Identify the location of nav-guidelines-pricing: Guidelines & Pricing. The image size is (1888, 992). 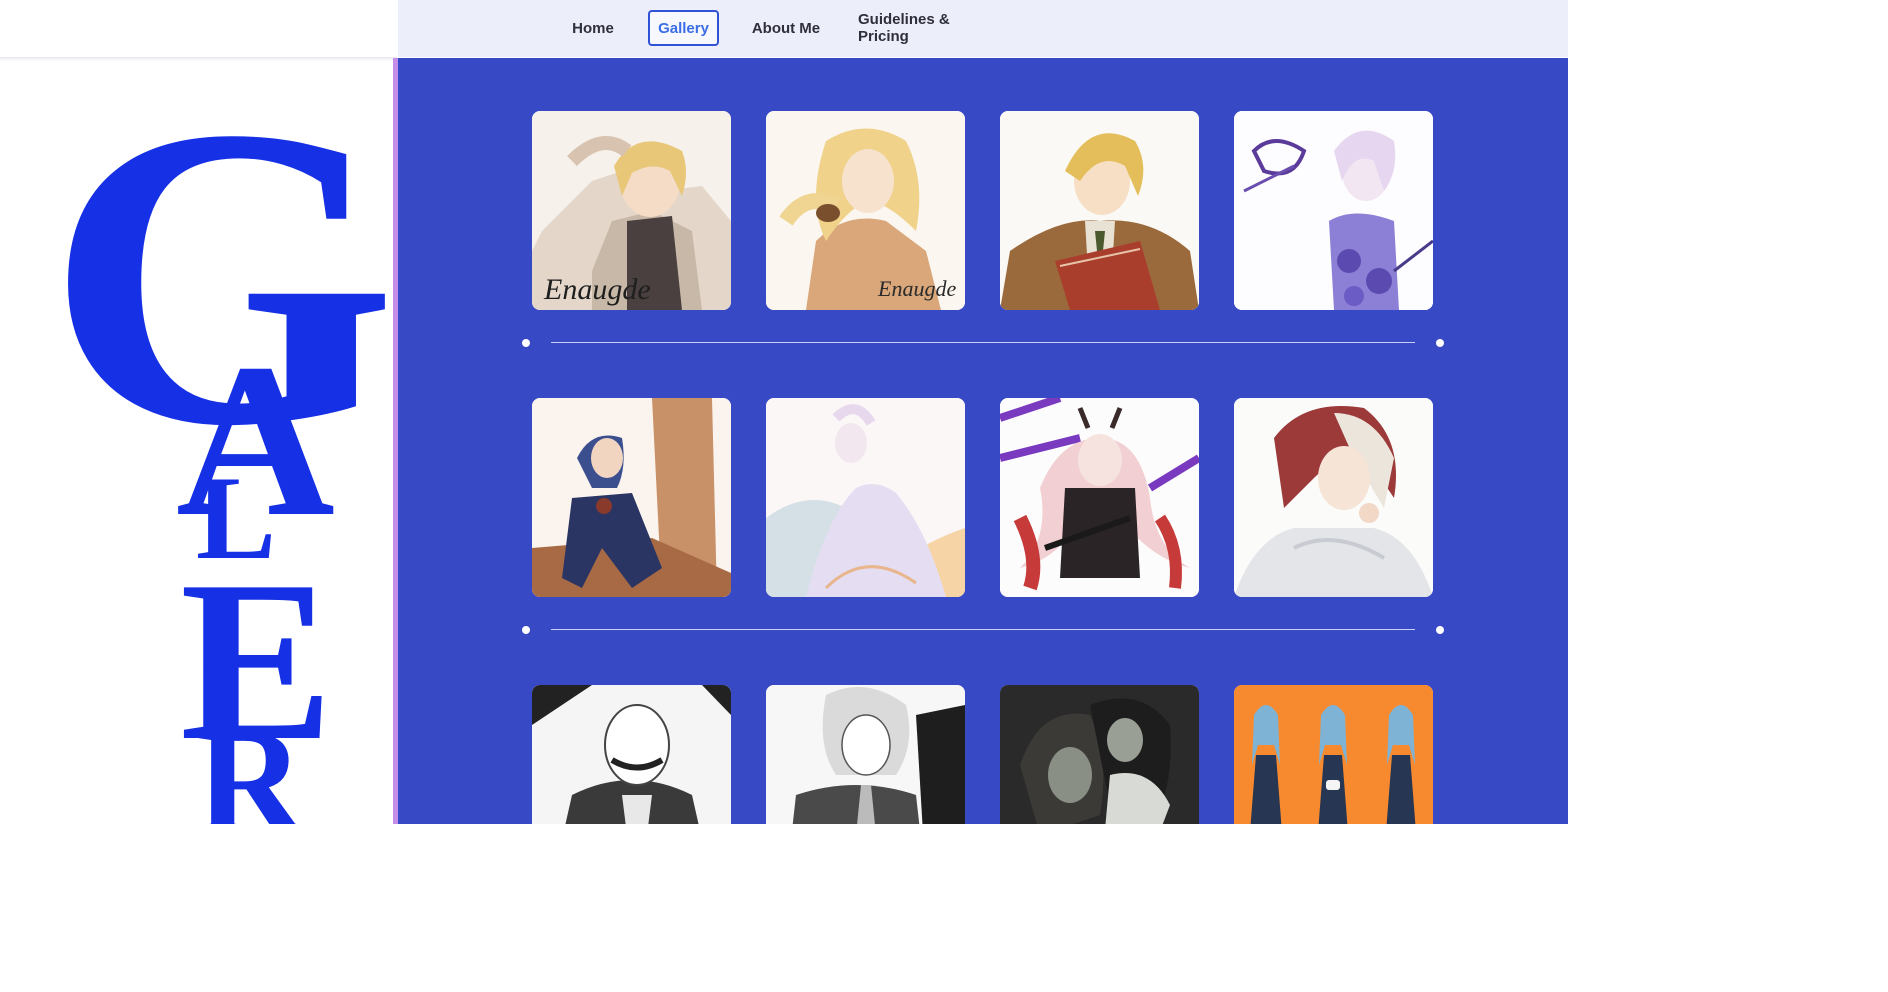
(930, 28).